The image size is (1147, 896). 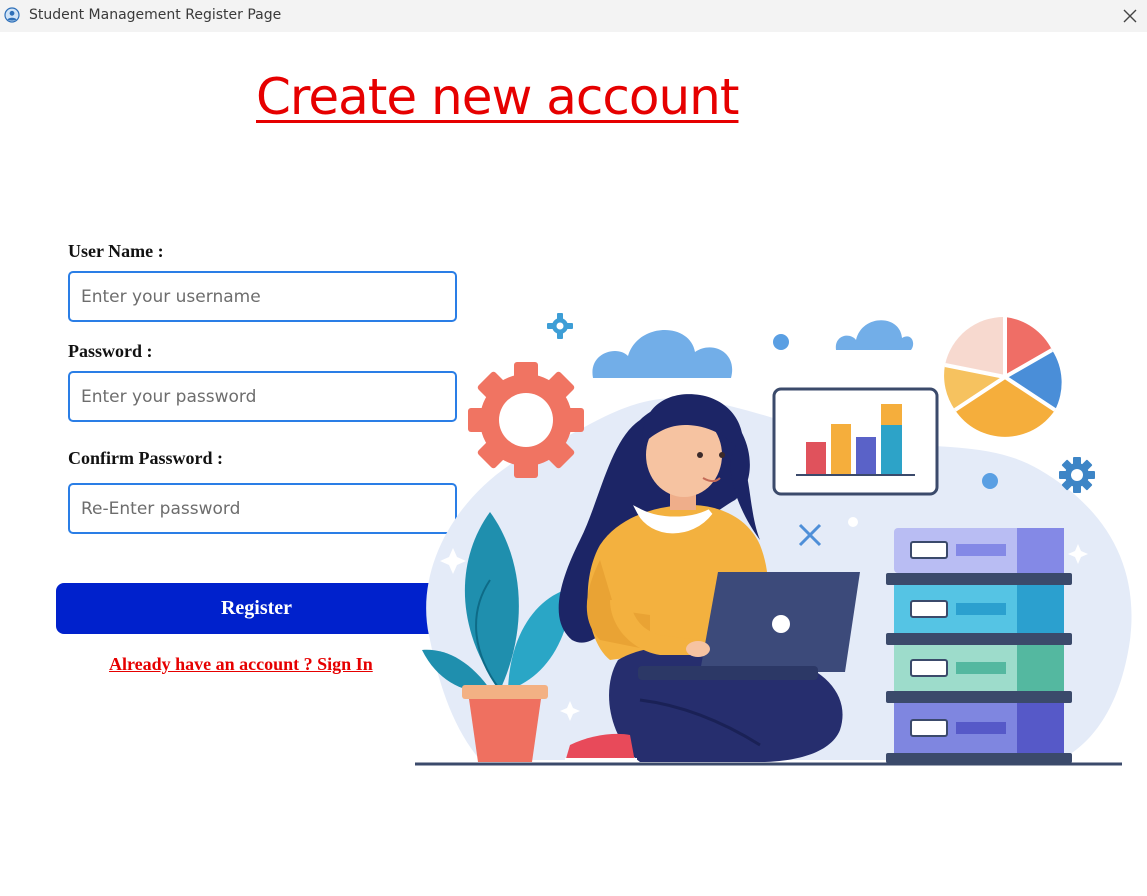 What do you see at coordinates (12, 15) in the screenshot?
I see `user-circle-icon` at bounding box center [12, 15].